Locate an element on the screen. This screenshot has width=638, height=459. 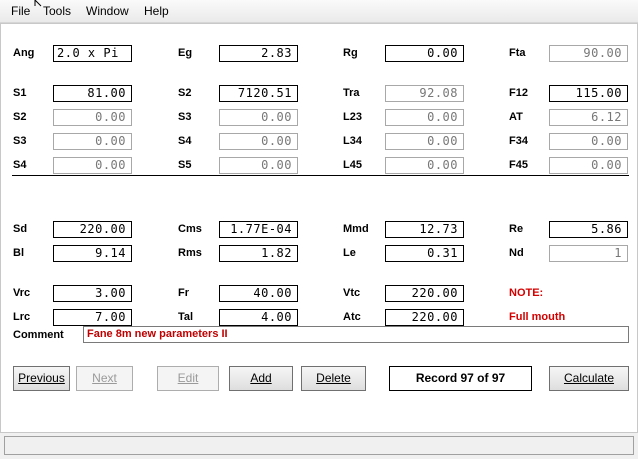
label-atc: Atc is located at coordinates (352, 317).